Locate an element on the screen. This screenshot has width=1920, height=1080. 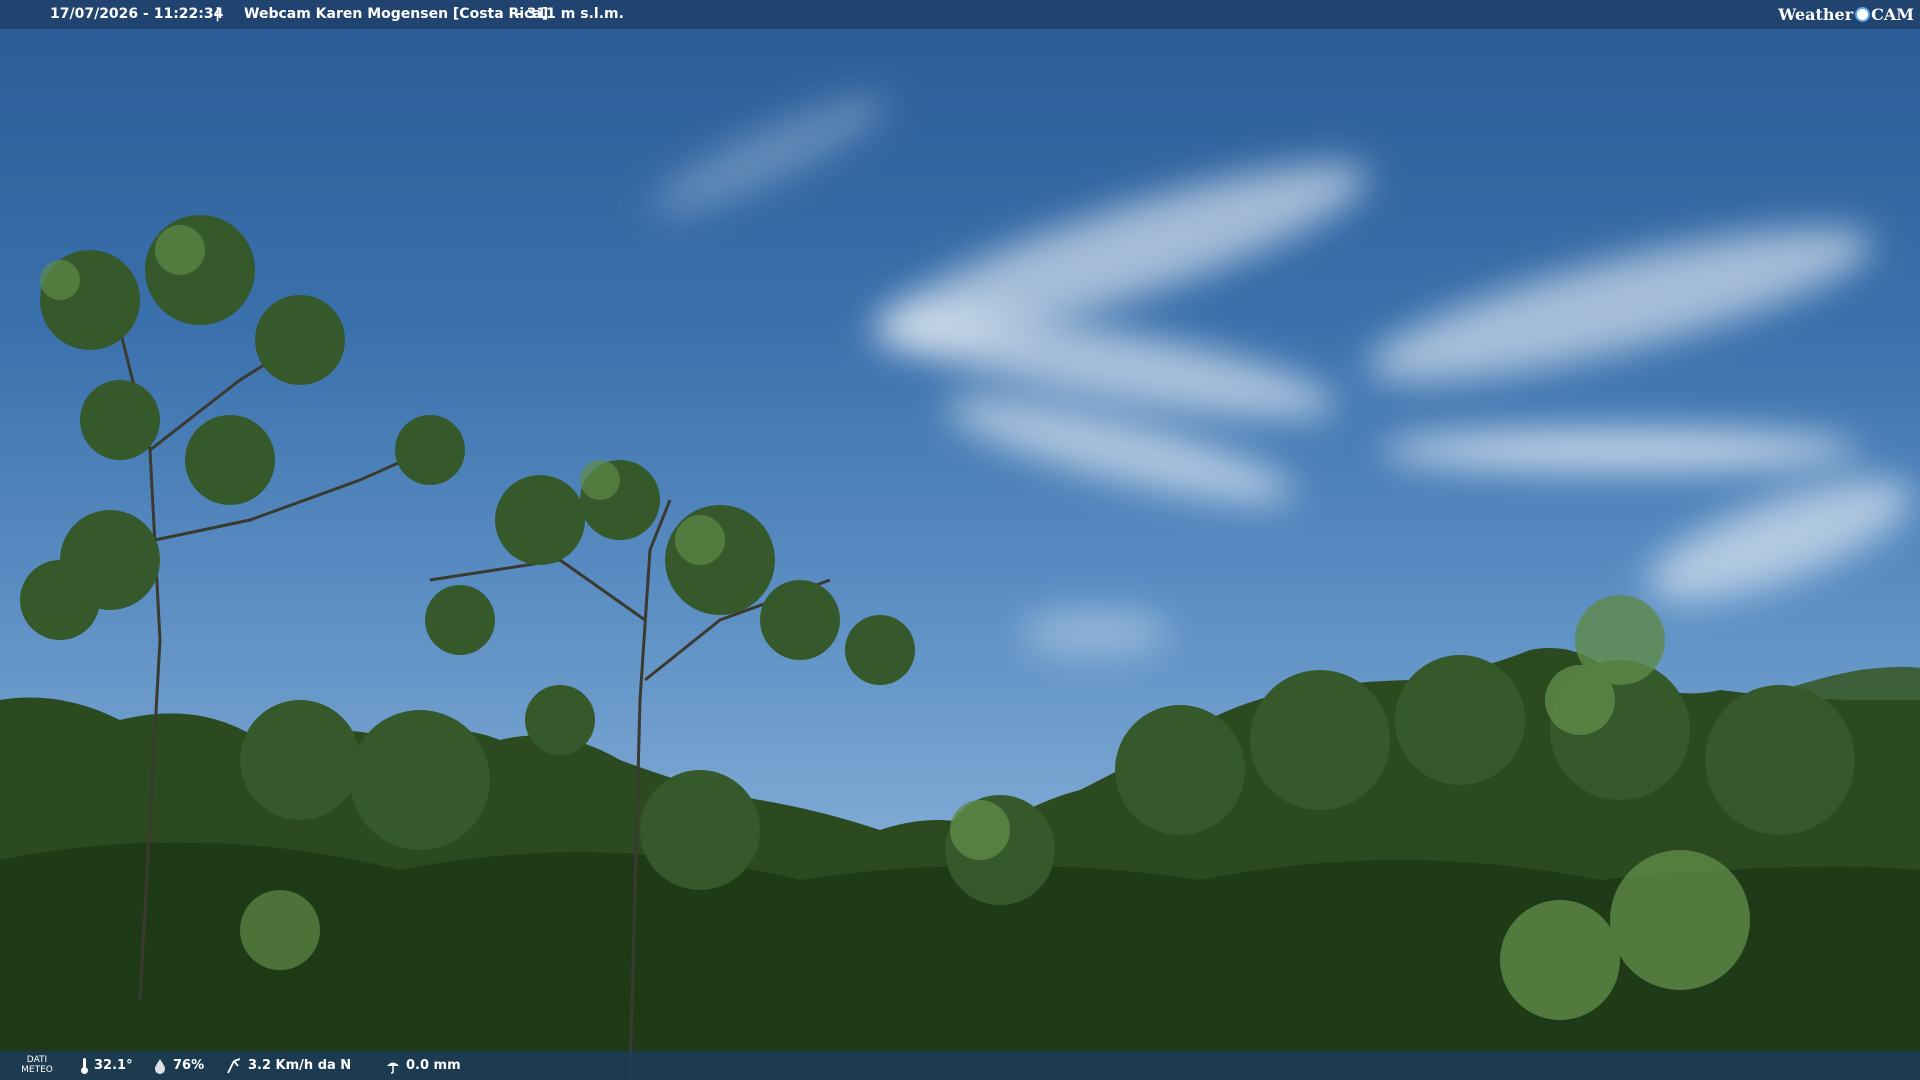
brand-left: Weather is located at coordinates (1816, 14).